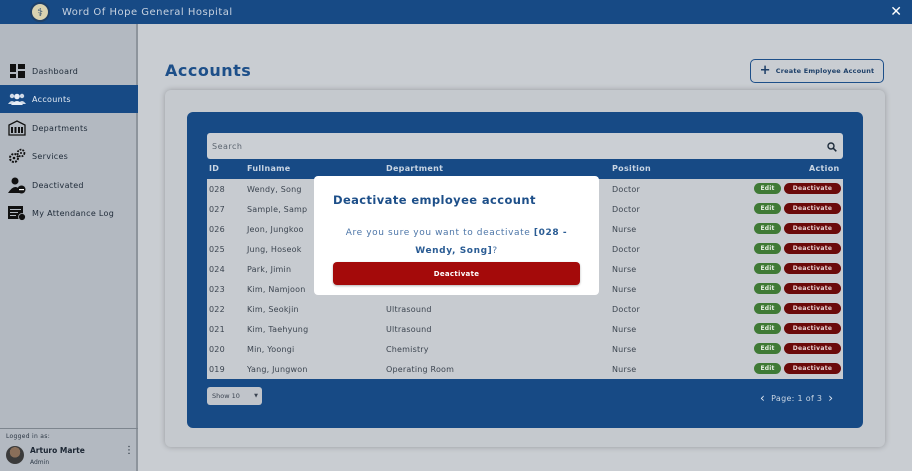 The image size is (912, 471). Describe the element at coordinates (439, 233) in the screenshot. I see `modal-message-prefix: Are you sure you want to deactivate` at that location.